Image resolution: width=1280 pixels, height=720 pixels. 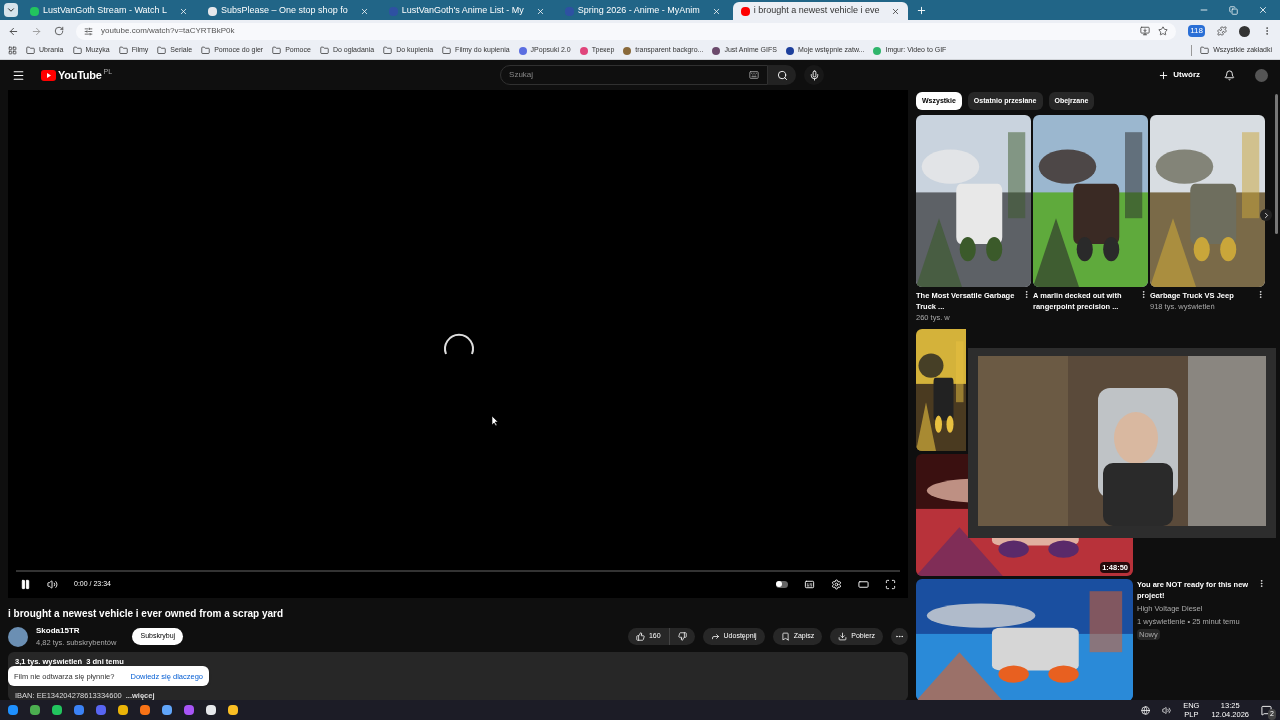 I want to click on profile-avatar, so click(x=1244, y=31).